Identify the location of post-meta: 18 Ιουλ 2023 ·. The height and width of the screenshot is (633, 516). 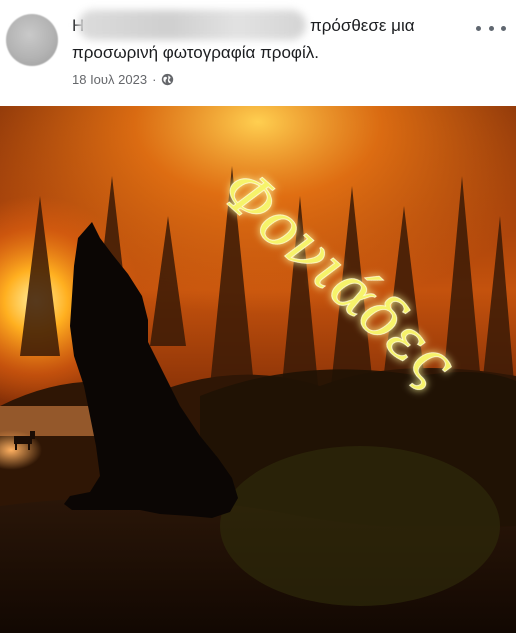
(123, 79).